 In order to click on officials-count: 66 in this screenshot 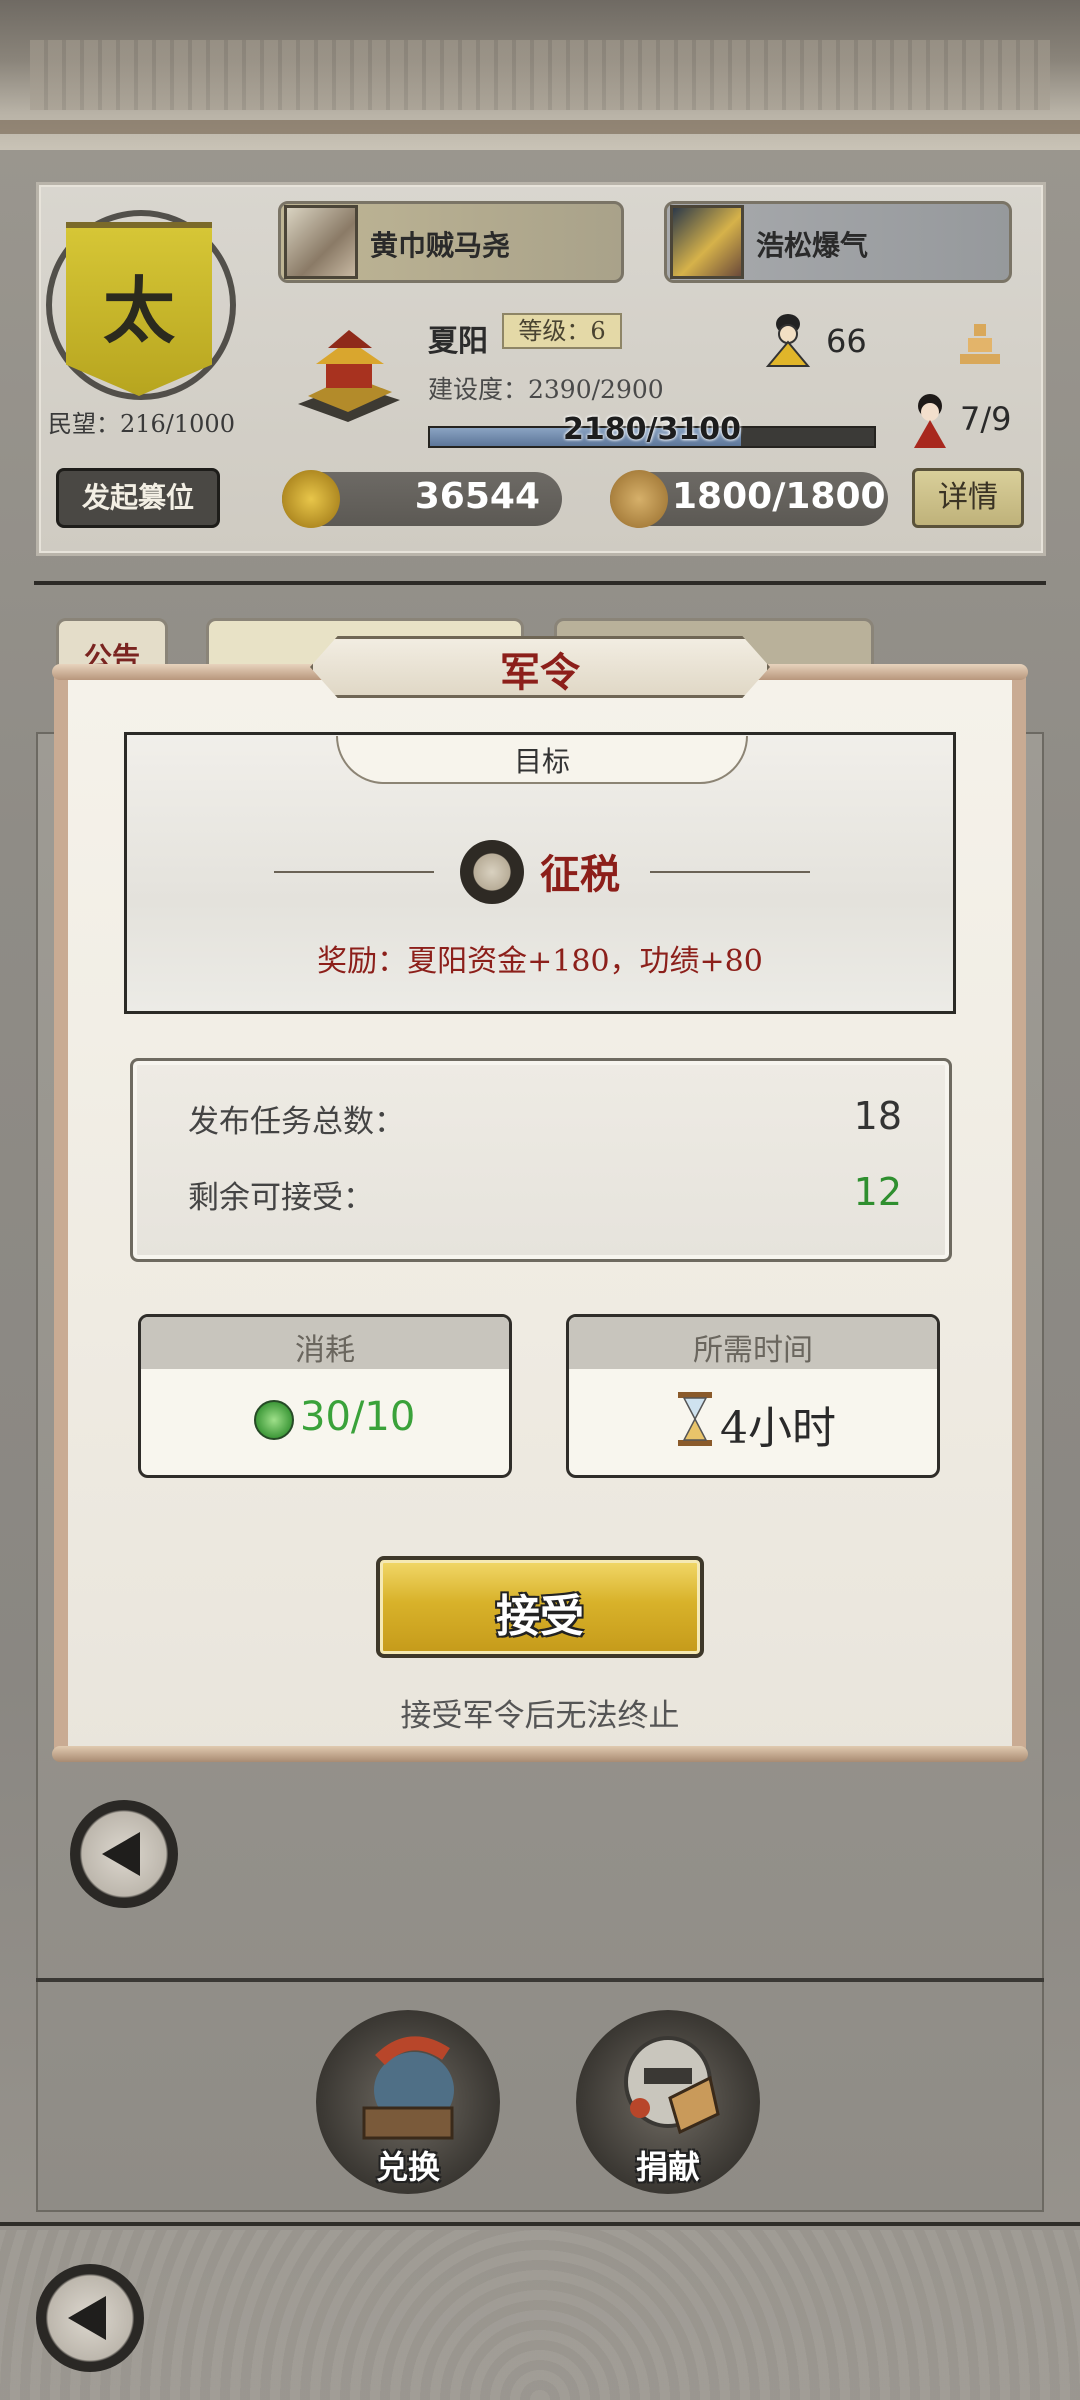, I will do `click(846, 341)`.